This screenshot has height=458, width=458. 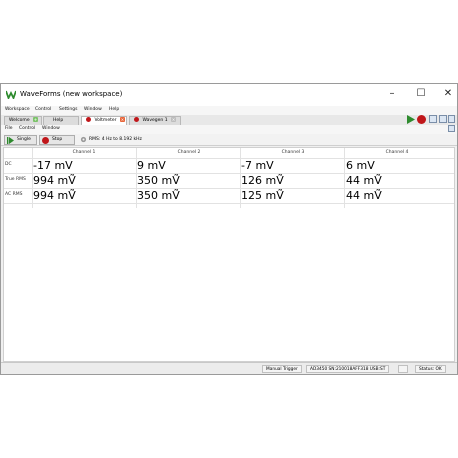 What do you see at coordinates (392, 94) in the screenshot?
I see `minimize-icon: –` at bounding box center [392, 94].